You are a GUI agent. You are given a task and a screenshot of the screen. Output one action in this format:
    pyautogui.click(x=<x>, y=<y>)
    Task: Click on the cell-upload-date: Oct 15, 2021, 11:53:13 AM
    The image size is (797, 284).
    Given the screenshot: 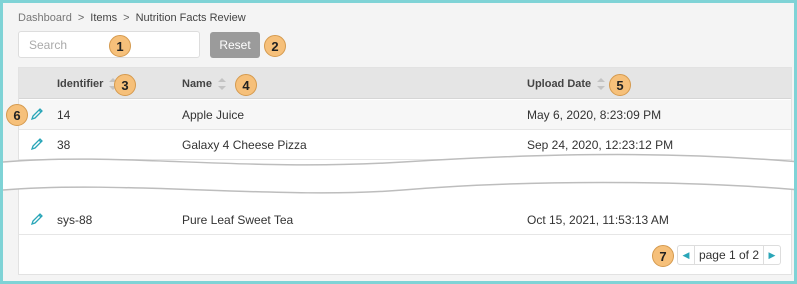 What is the action you would take?
    pyautogui.click(x=598, y=220)
    